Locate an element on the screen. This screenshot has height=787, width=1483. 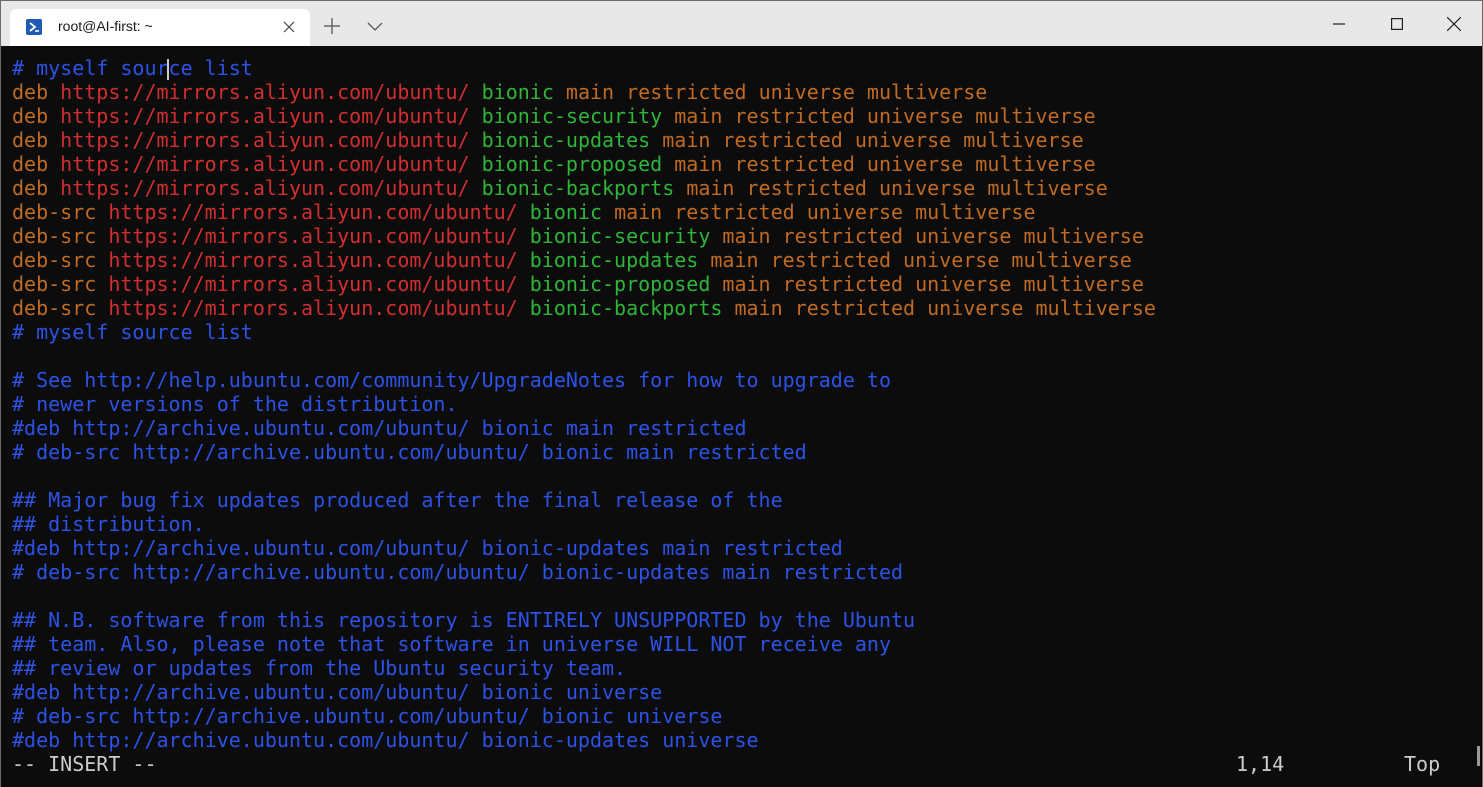
vim-status-line: -- INSERT -- 1,14 Top is located at coordinates (732, 764).